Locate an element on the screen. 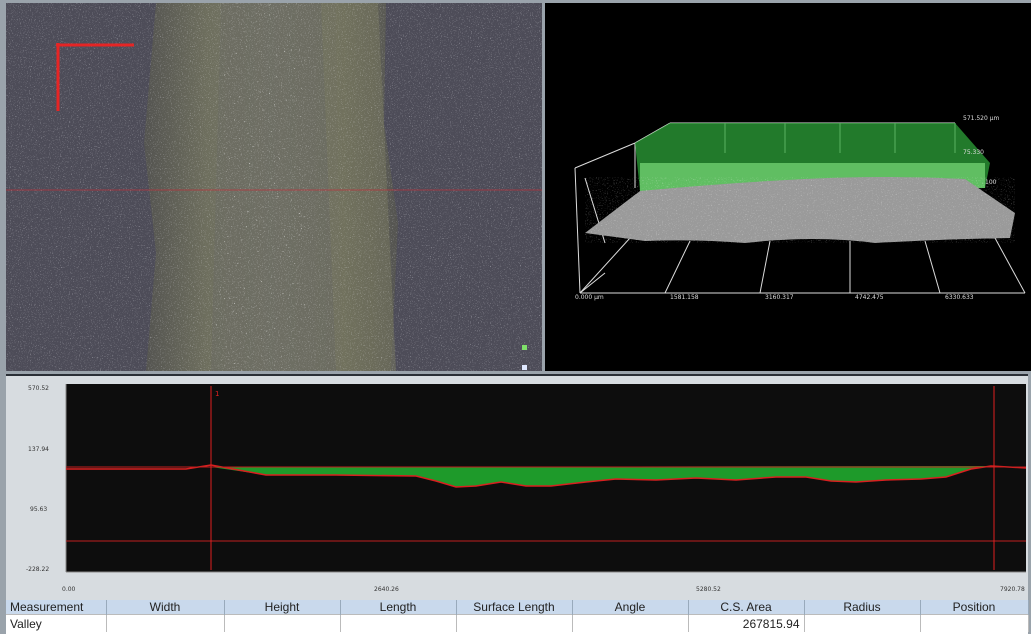 The width and height of the screenshot is (1031, 634). column-header: Width is located at coordinates (165, 607).